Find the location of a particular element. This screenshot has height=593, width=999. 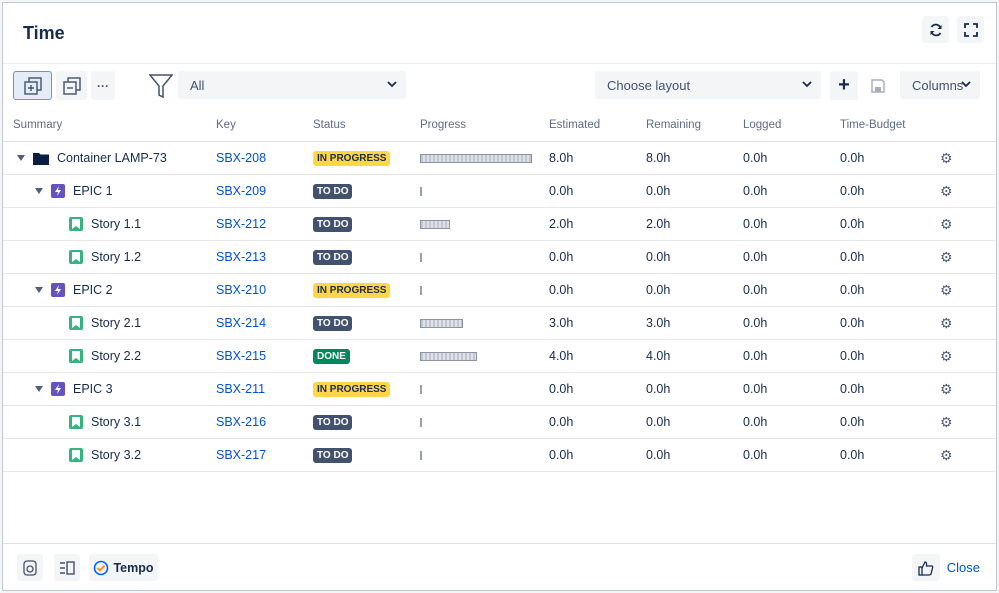

issue-key-link: SBX-216 is located at coordinates (254, 422).